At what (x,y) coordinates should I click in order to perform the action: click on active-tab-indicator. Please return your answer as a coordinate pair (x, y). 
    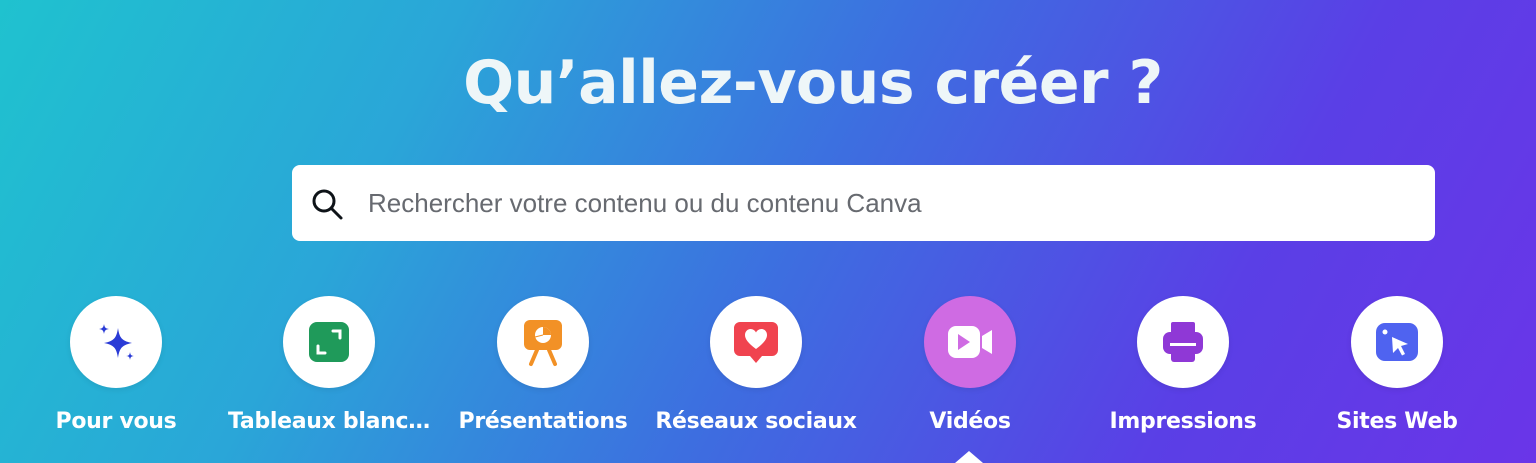
    Looking at the image, I should click on (969, 457).